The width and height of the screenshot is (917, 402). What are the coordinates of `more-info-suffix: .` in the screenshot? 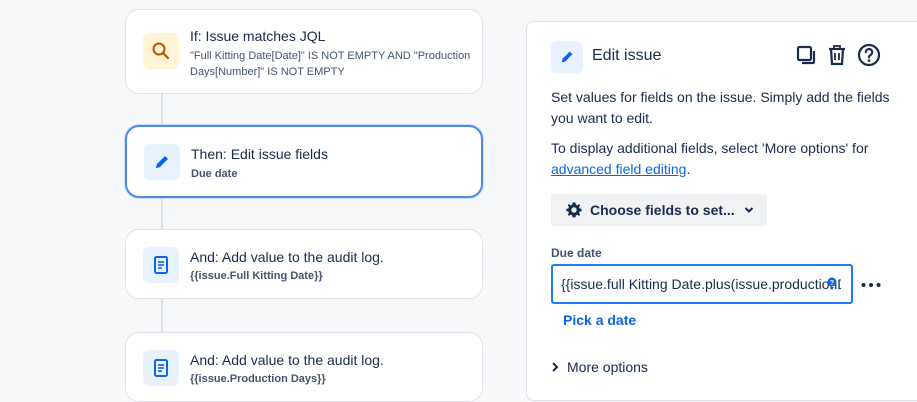 It's located at (688, 169).